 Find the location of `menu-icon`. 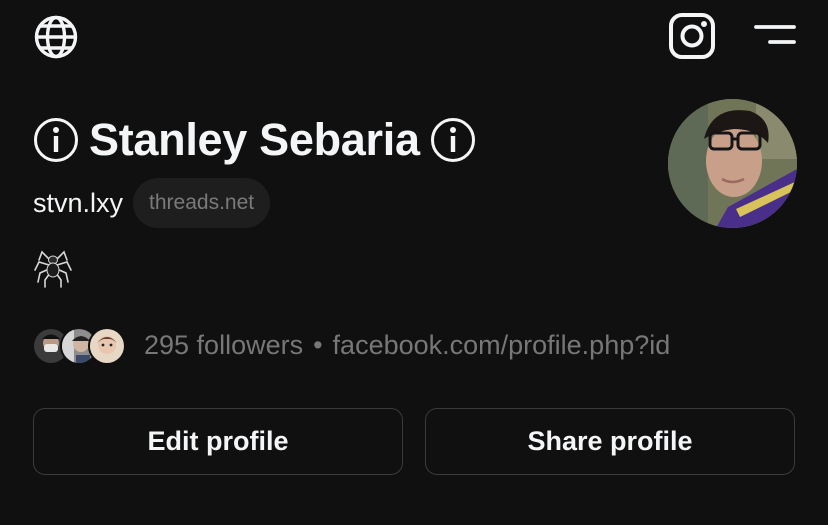

menu-icon is located at coordinates (775, 35).